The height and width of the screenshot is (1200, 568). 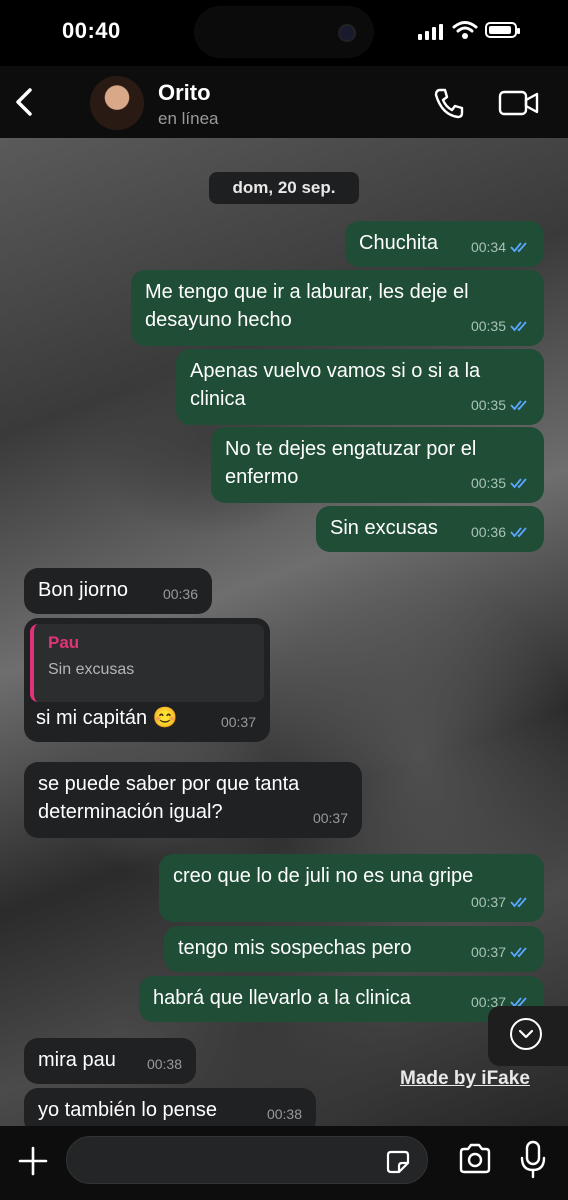 What do you see at coordinates (128, 1110) in the screenshot?
I see `message-text: yo también lo pense` at bounding box center [128, 1110].